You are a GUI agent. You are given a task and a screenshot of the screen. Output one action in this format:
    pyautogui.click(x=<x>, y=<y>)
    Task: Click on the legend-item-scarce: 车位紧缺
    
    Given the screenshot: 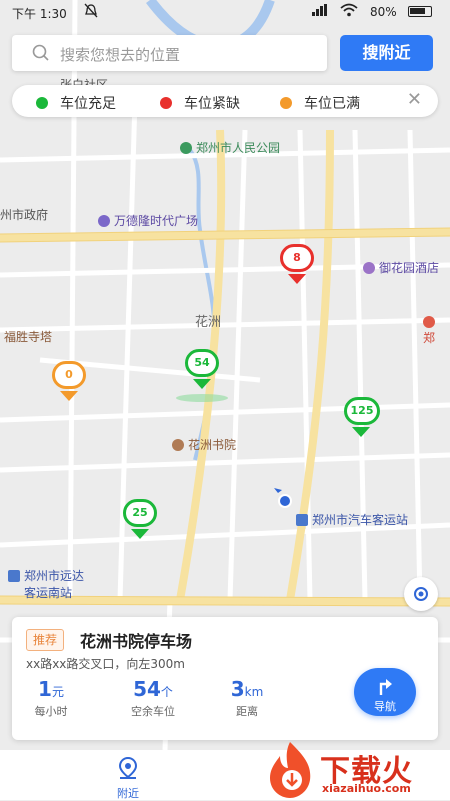 What is the action you would take?
    pyautogui.click(x=200, y=103)
    